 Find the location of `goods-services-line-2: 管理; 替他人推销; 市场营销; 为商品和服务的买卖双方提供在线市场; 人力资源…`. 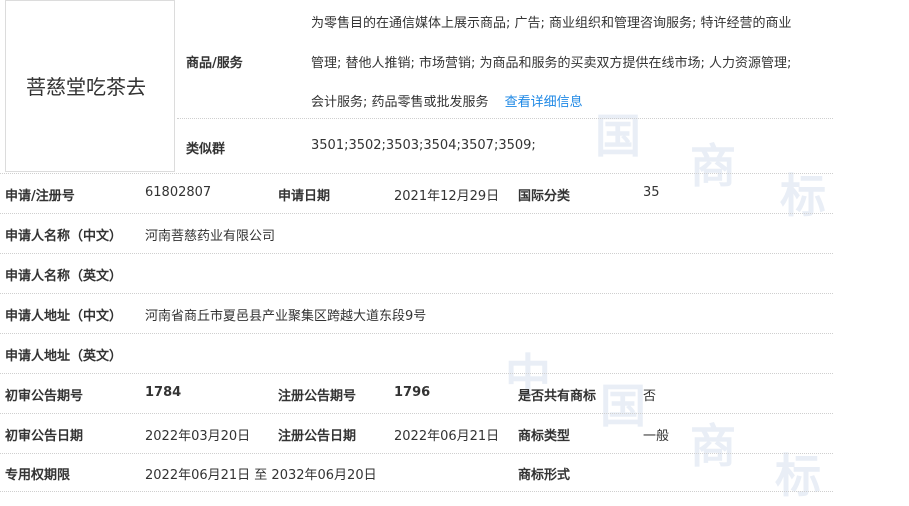

goods-services-line-2: 管理; 替他人推销; 市场营销; 为商品和服务的买卖双方提供在线市场; 人力资源… is located at coordinates (551, 63).